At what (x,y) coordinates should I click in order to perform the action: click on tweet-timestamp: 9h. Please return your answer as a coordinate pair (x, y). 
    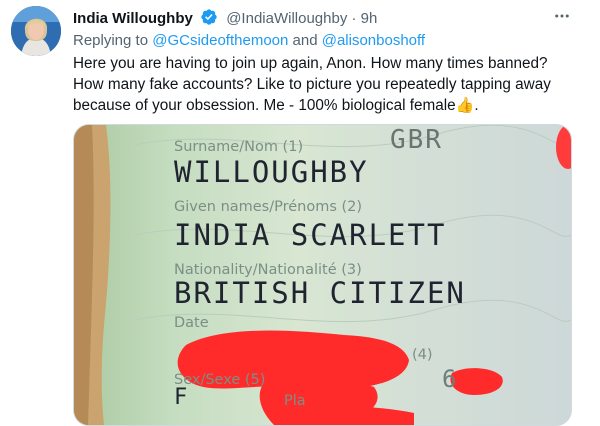
    Looking at the image, I should click on (369, 18).